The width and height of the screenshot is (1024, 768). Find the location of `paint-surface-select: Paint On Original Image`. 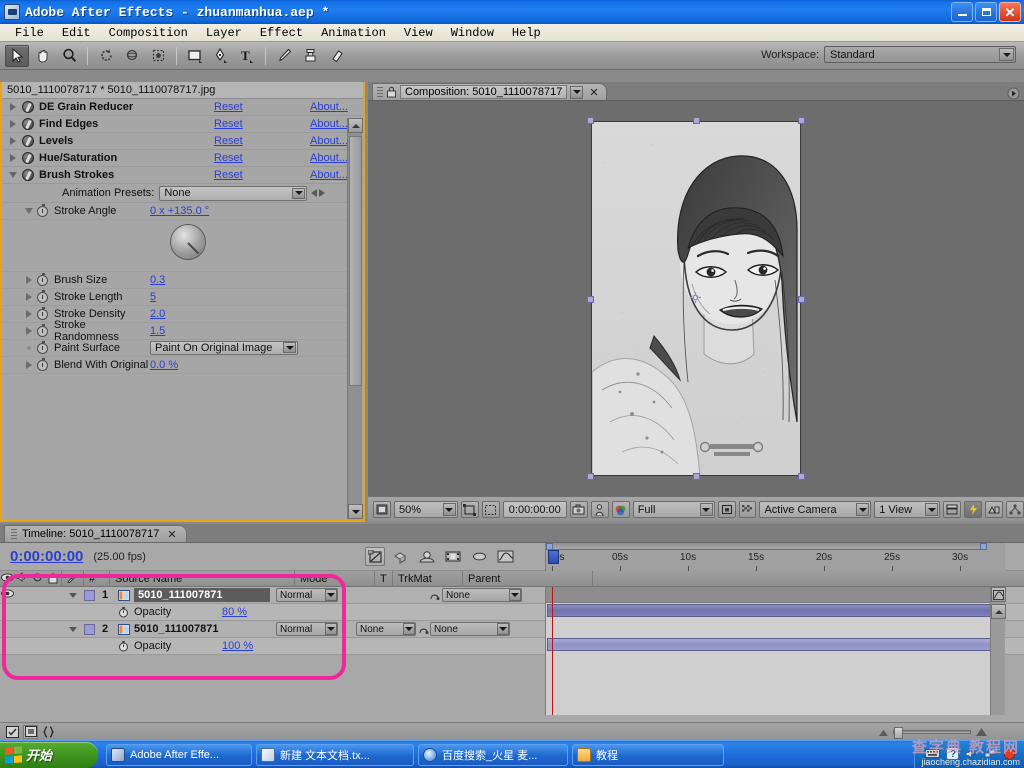

paint-surface-select: Paint On Original Image is located at coordinates (224, 348).